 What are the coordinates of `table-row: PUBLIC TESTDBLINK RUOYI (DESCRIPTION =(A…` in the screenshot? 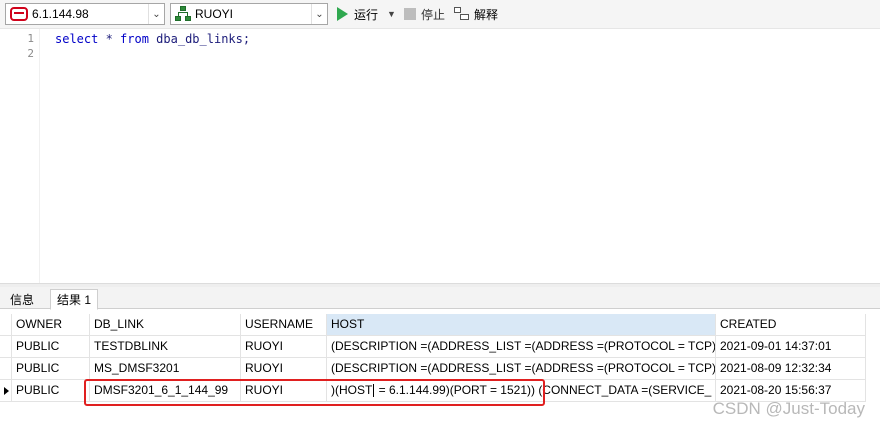 It's located at (433, 347).